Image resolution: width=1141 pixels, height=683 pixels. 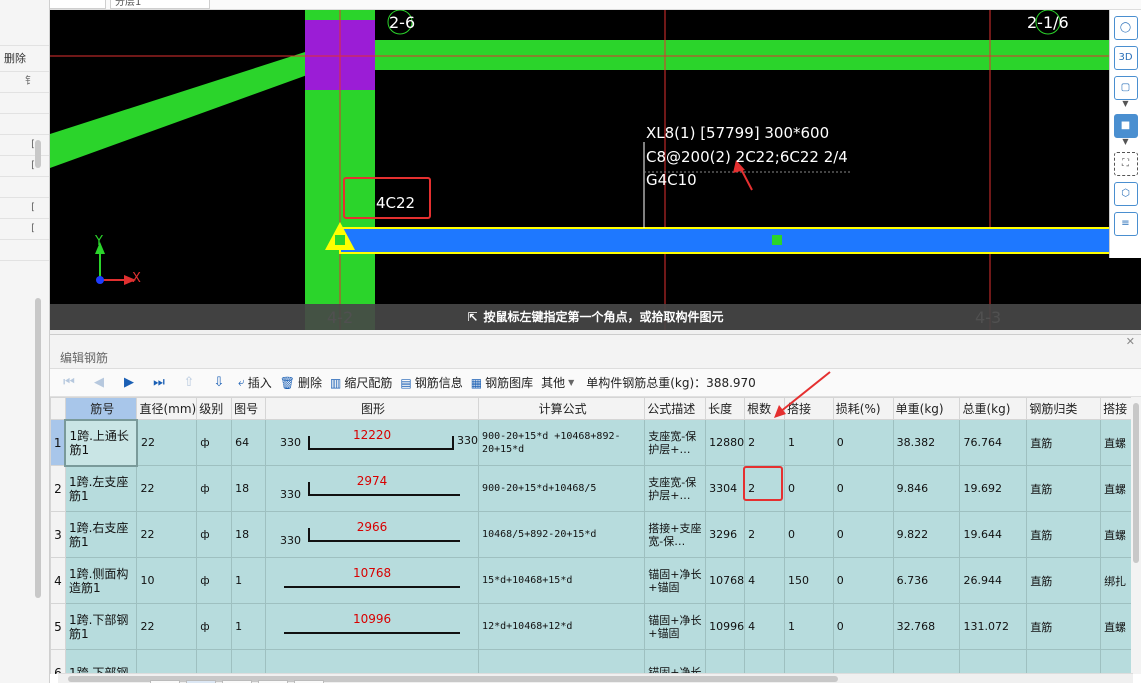 I want to click on properties-icon: ≡, so click(x=1125, y=224).